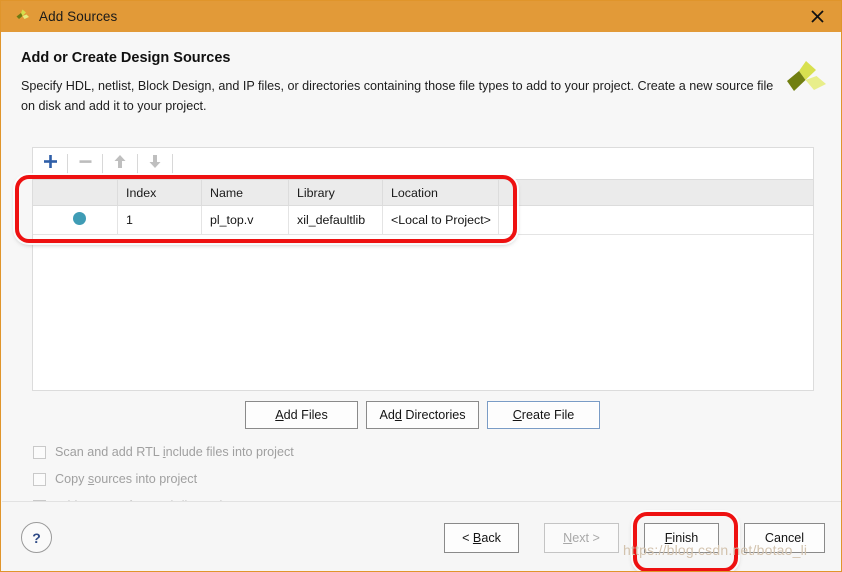 Image resolution: width=842 pixels, height=572 pixels. I want to click on row-index-cell: 1, so click(159, 220).